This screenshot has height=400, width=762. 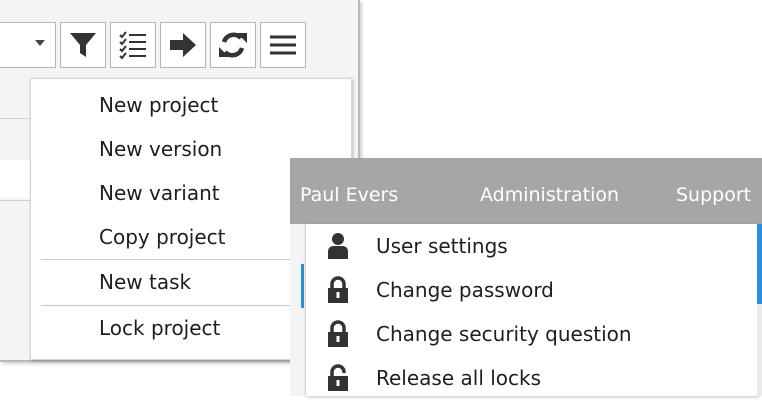 What do you see at coordinates (349, 191) in the screenshot?
I see `user-name-menu: Paul Evers` at bounding box center [349, 191].